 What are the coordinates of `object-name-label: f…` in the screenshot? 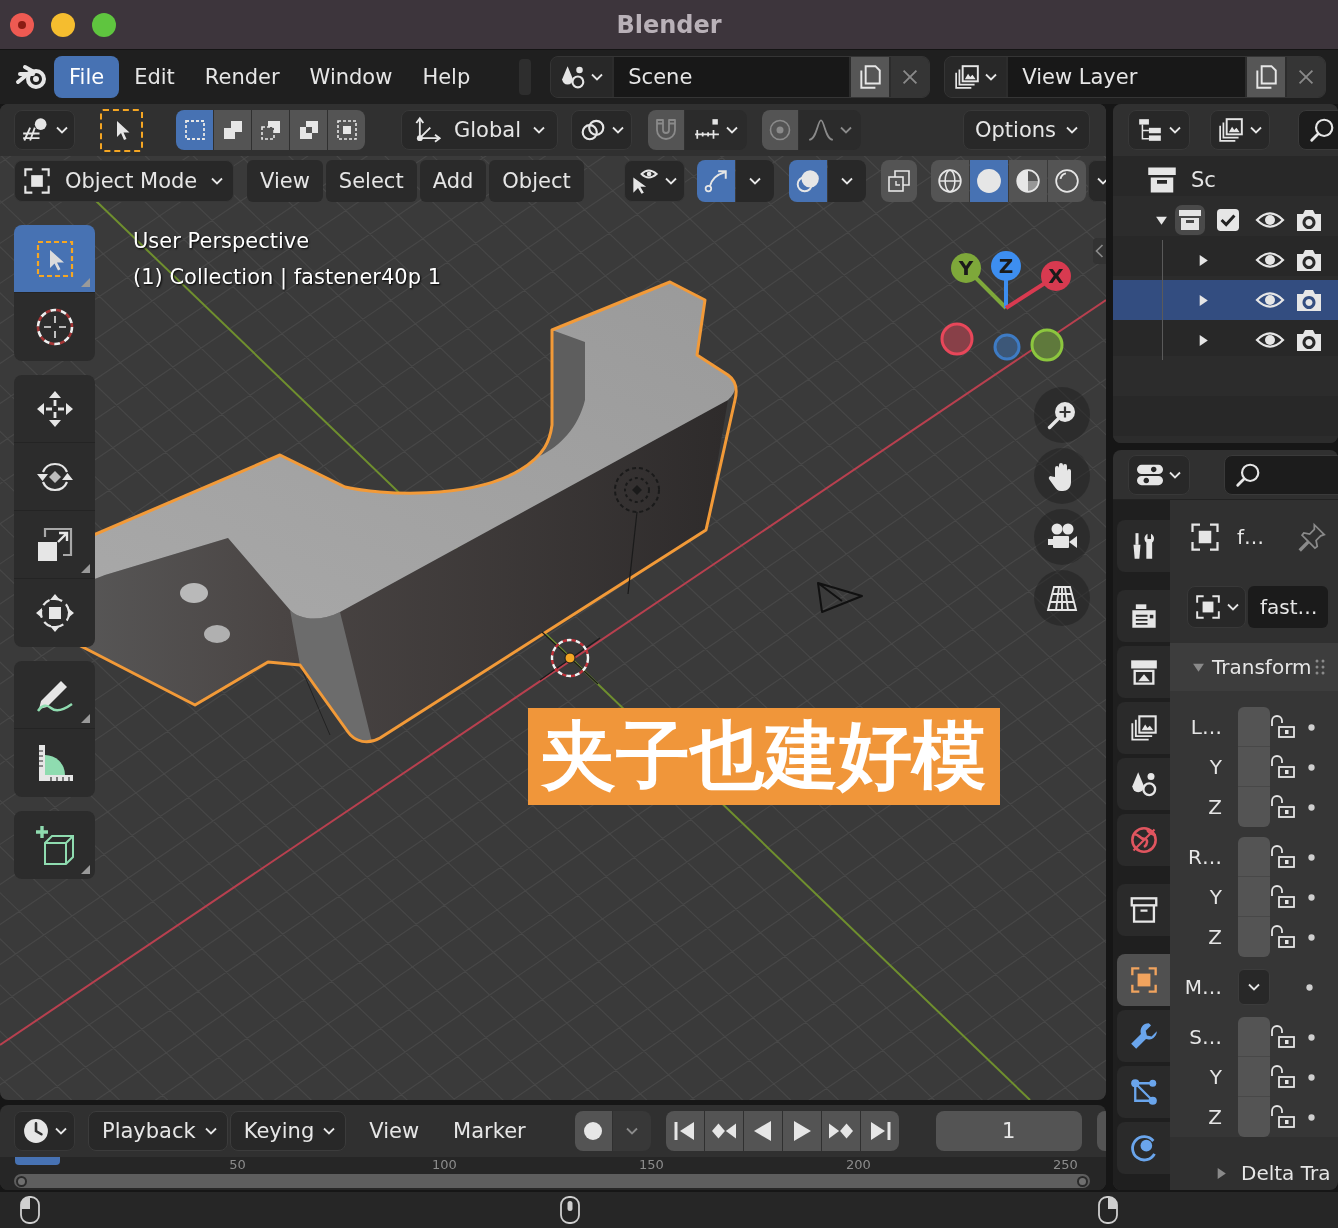 It's located at (1251, 537).